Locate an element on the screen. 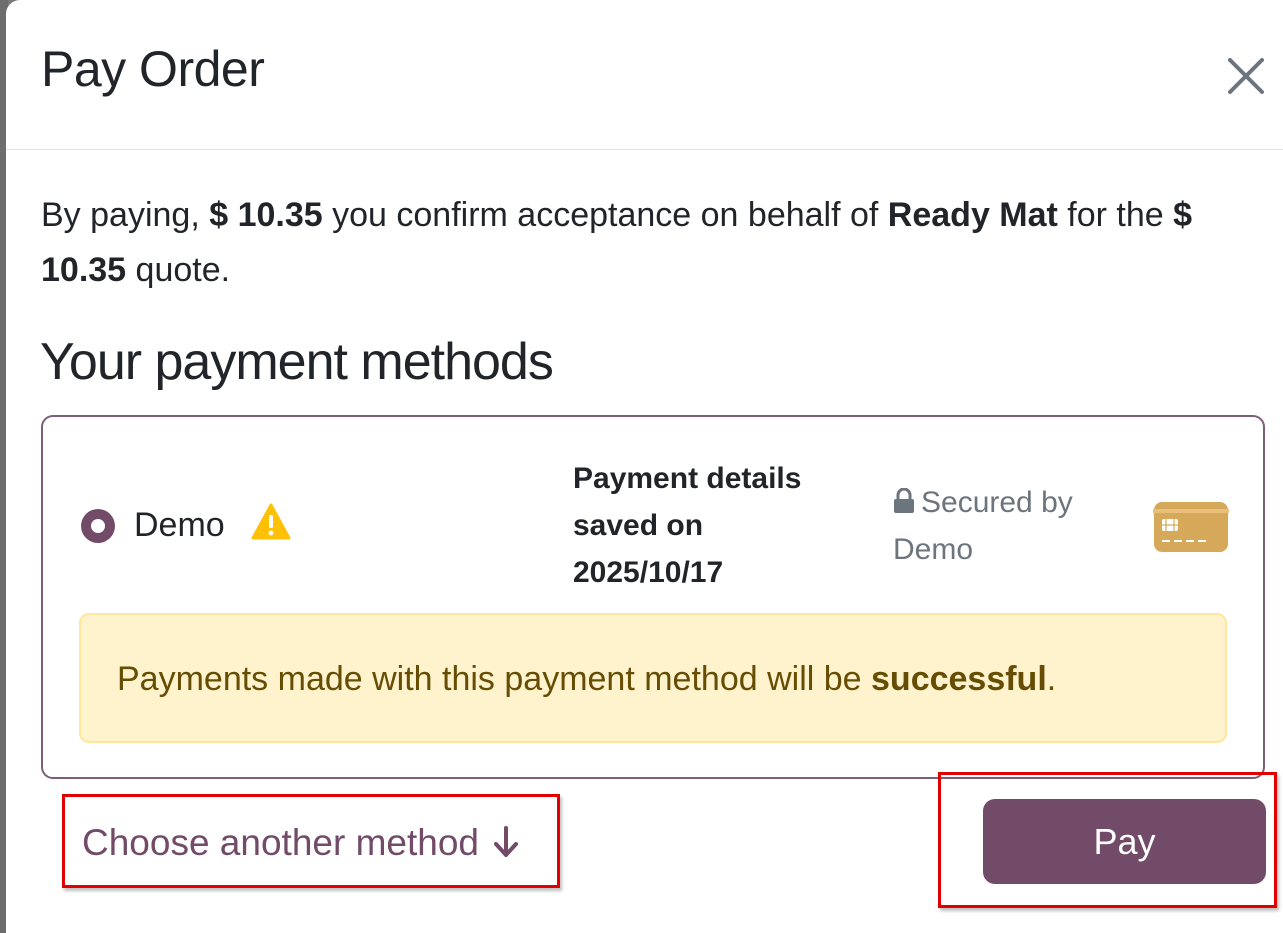  pay-button-highlight: Pay is located at coordinates (1107, 840).